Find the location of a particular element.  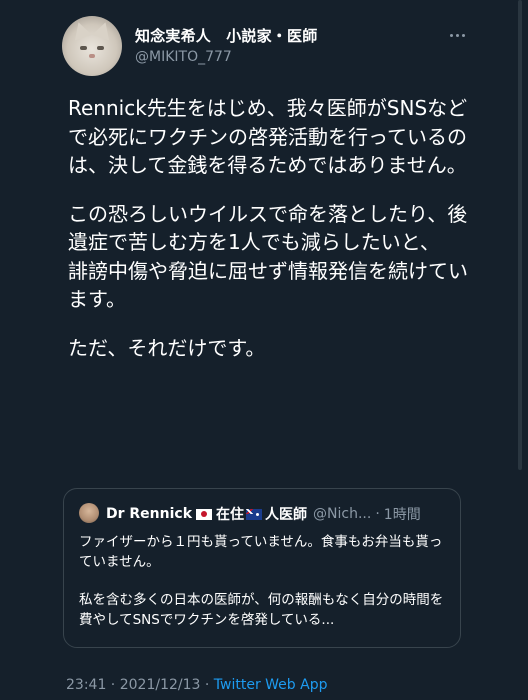

author-display-name: 知念実希人 小説家・医師 is located at coordinates (226, 35).